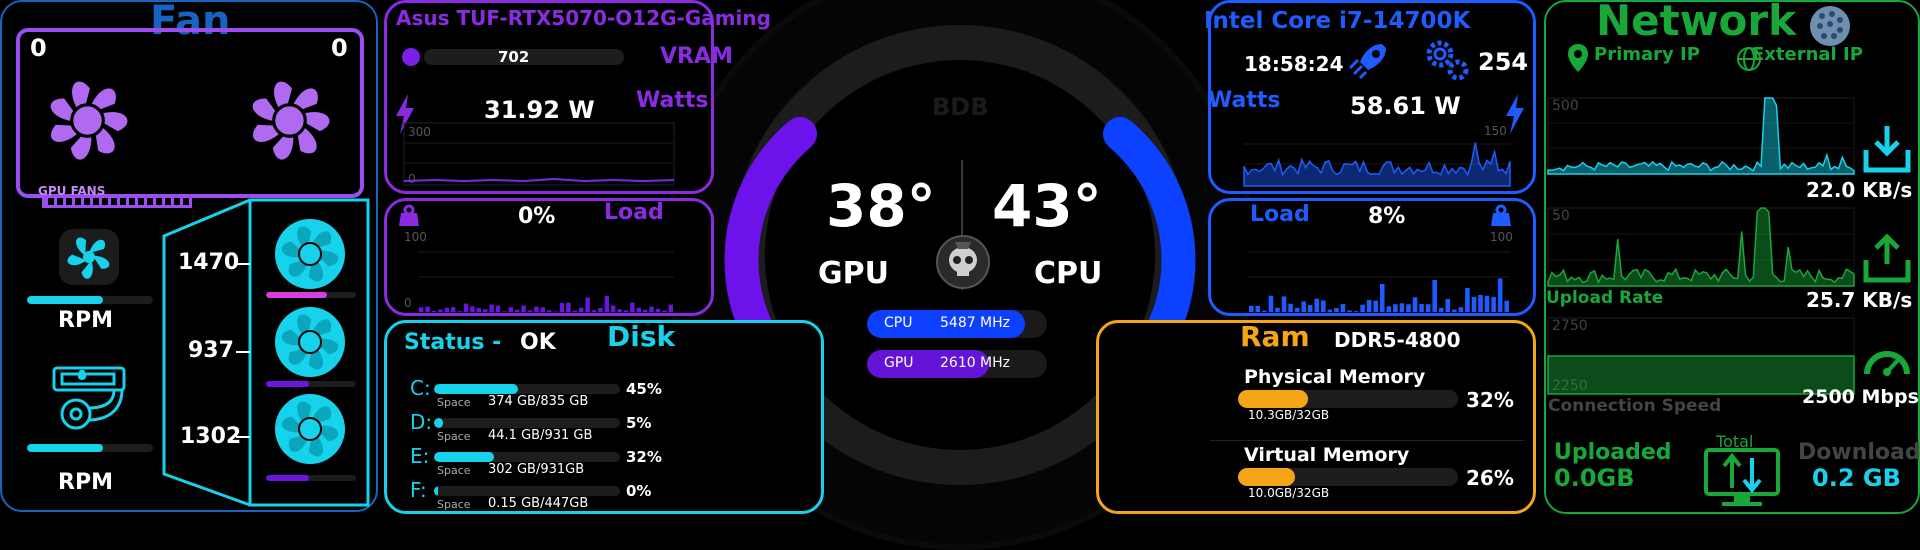 The image size is (1920, 550). I want to click on physical-memory-bar, so click(1348, 399).